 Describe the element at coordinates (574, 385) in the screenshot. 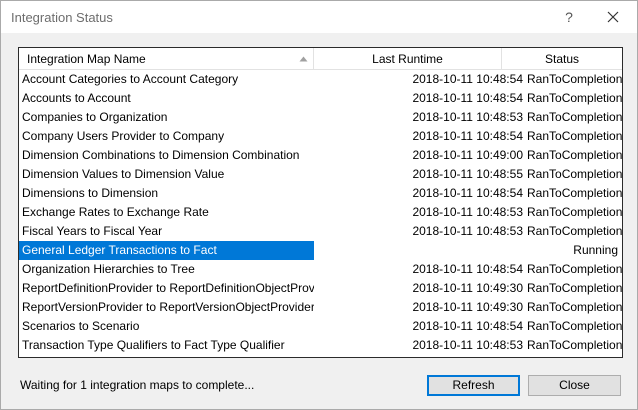

I see `close-button: Close` at that location.